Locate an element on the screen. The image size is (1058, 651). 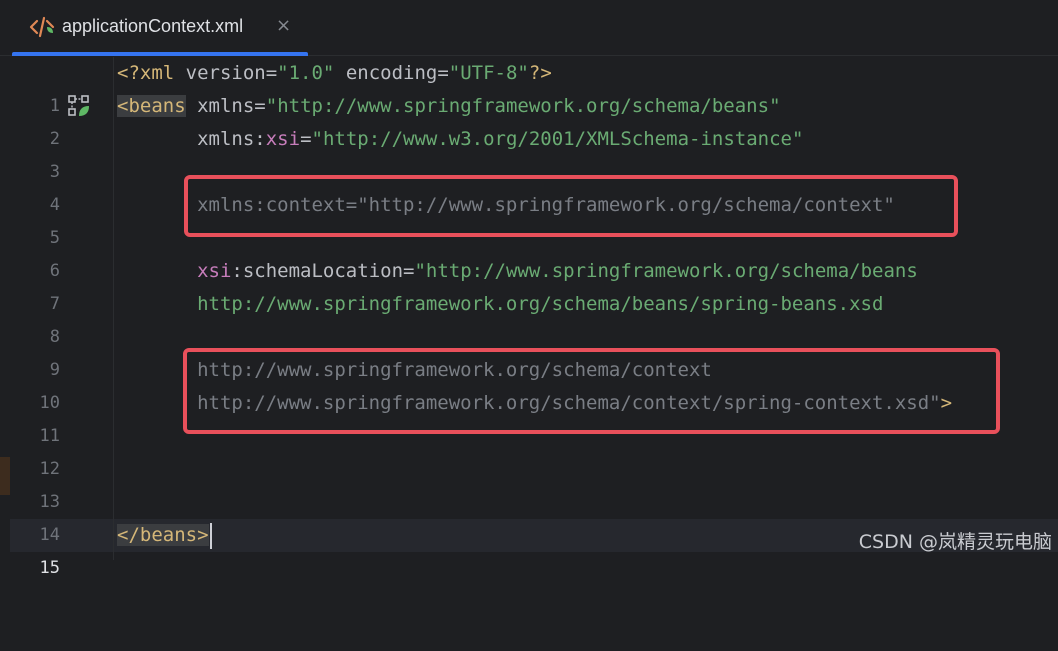
tab-application-context: applicationContext.xml × is located at coordinates (160, 28).